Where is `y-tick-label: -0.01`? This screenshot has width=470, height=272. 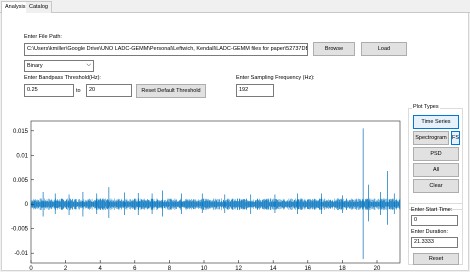
y-tick-label: -0.01 is located at coordinates (21, 254).